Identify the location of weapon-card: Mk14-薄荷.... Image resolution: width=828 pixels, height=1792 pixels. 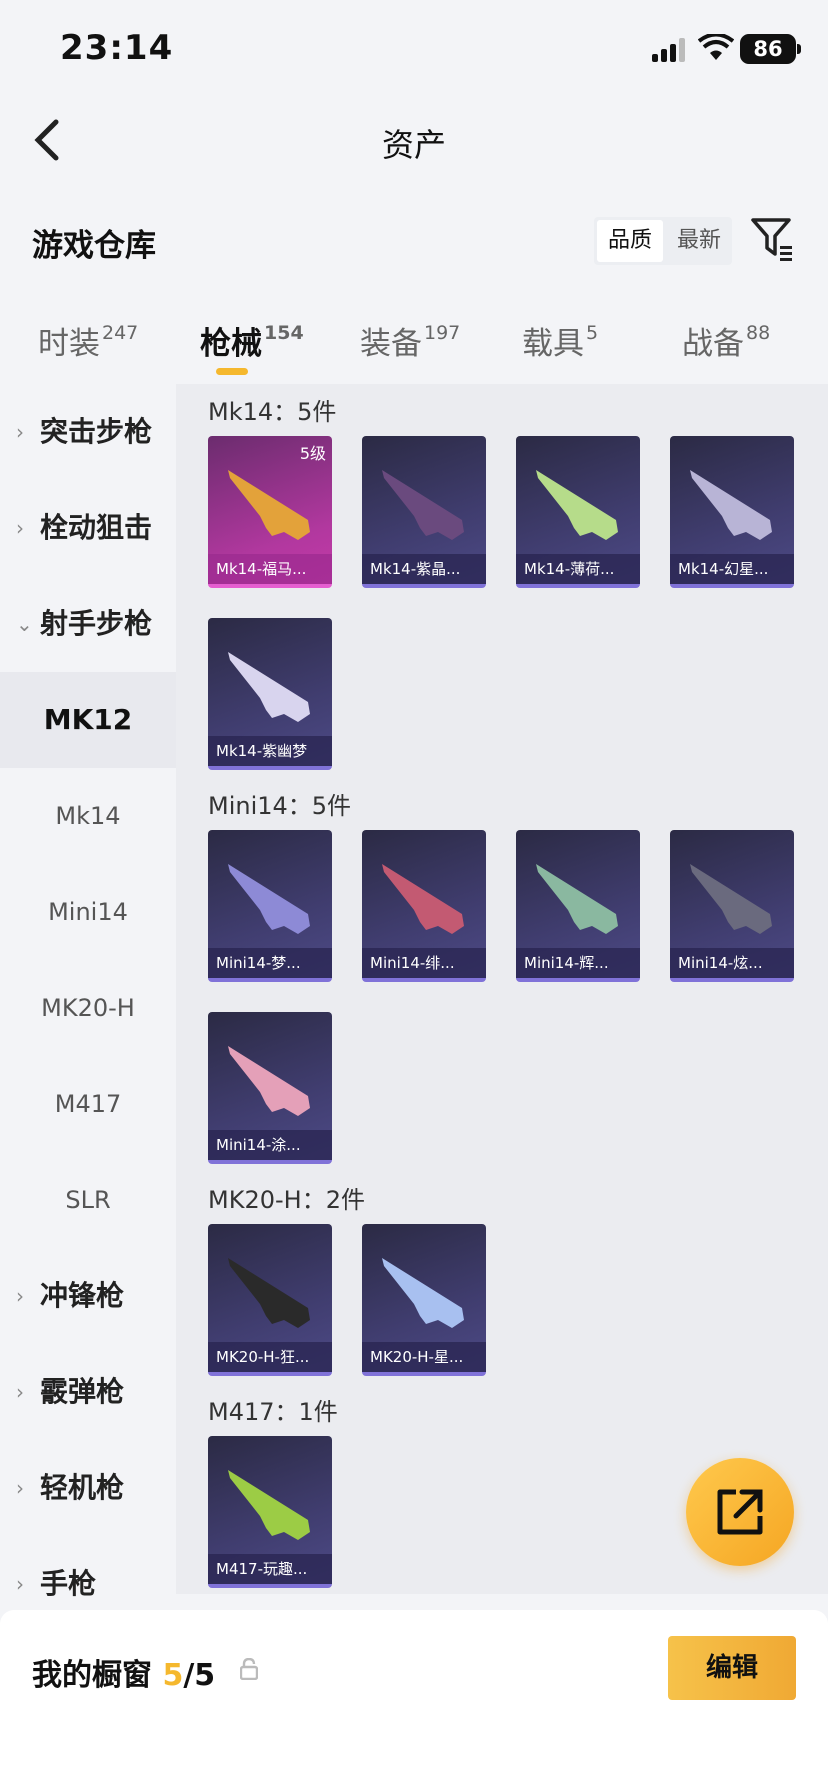
(578, 512).